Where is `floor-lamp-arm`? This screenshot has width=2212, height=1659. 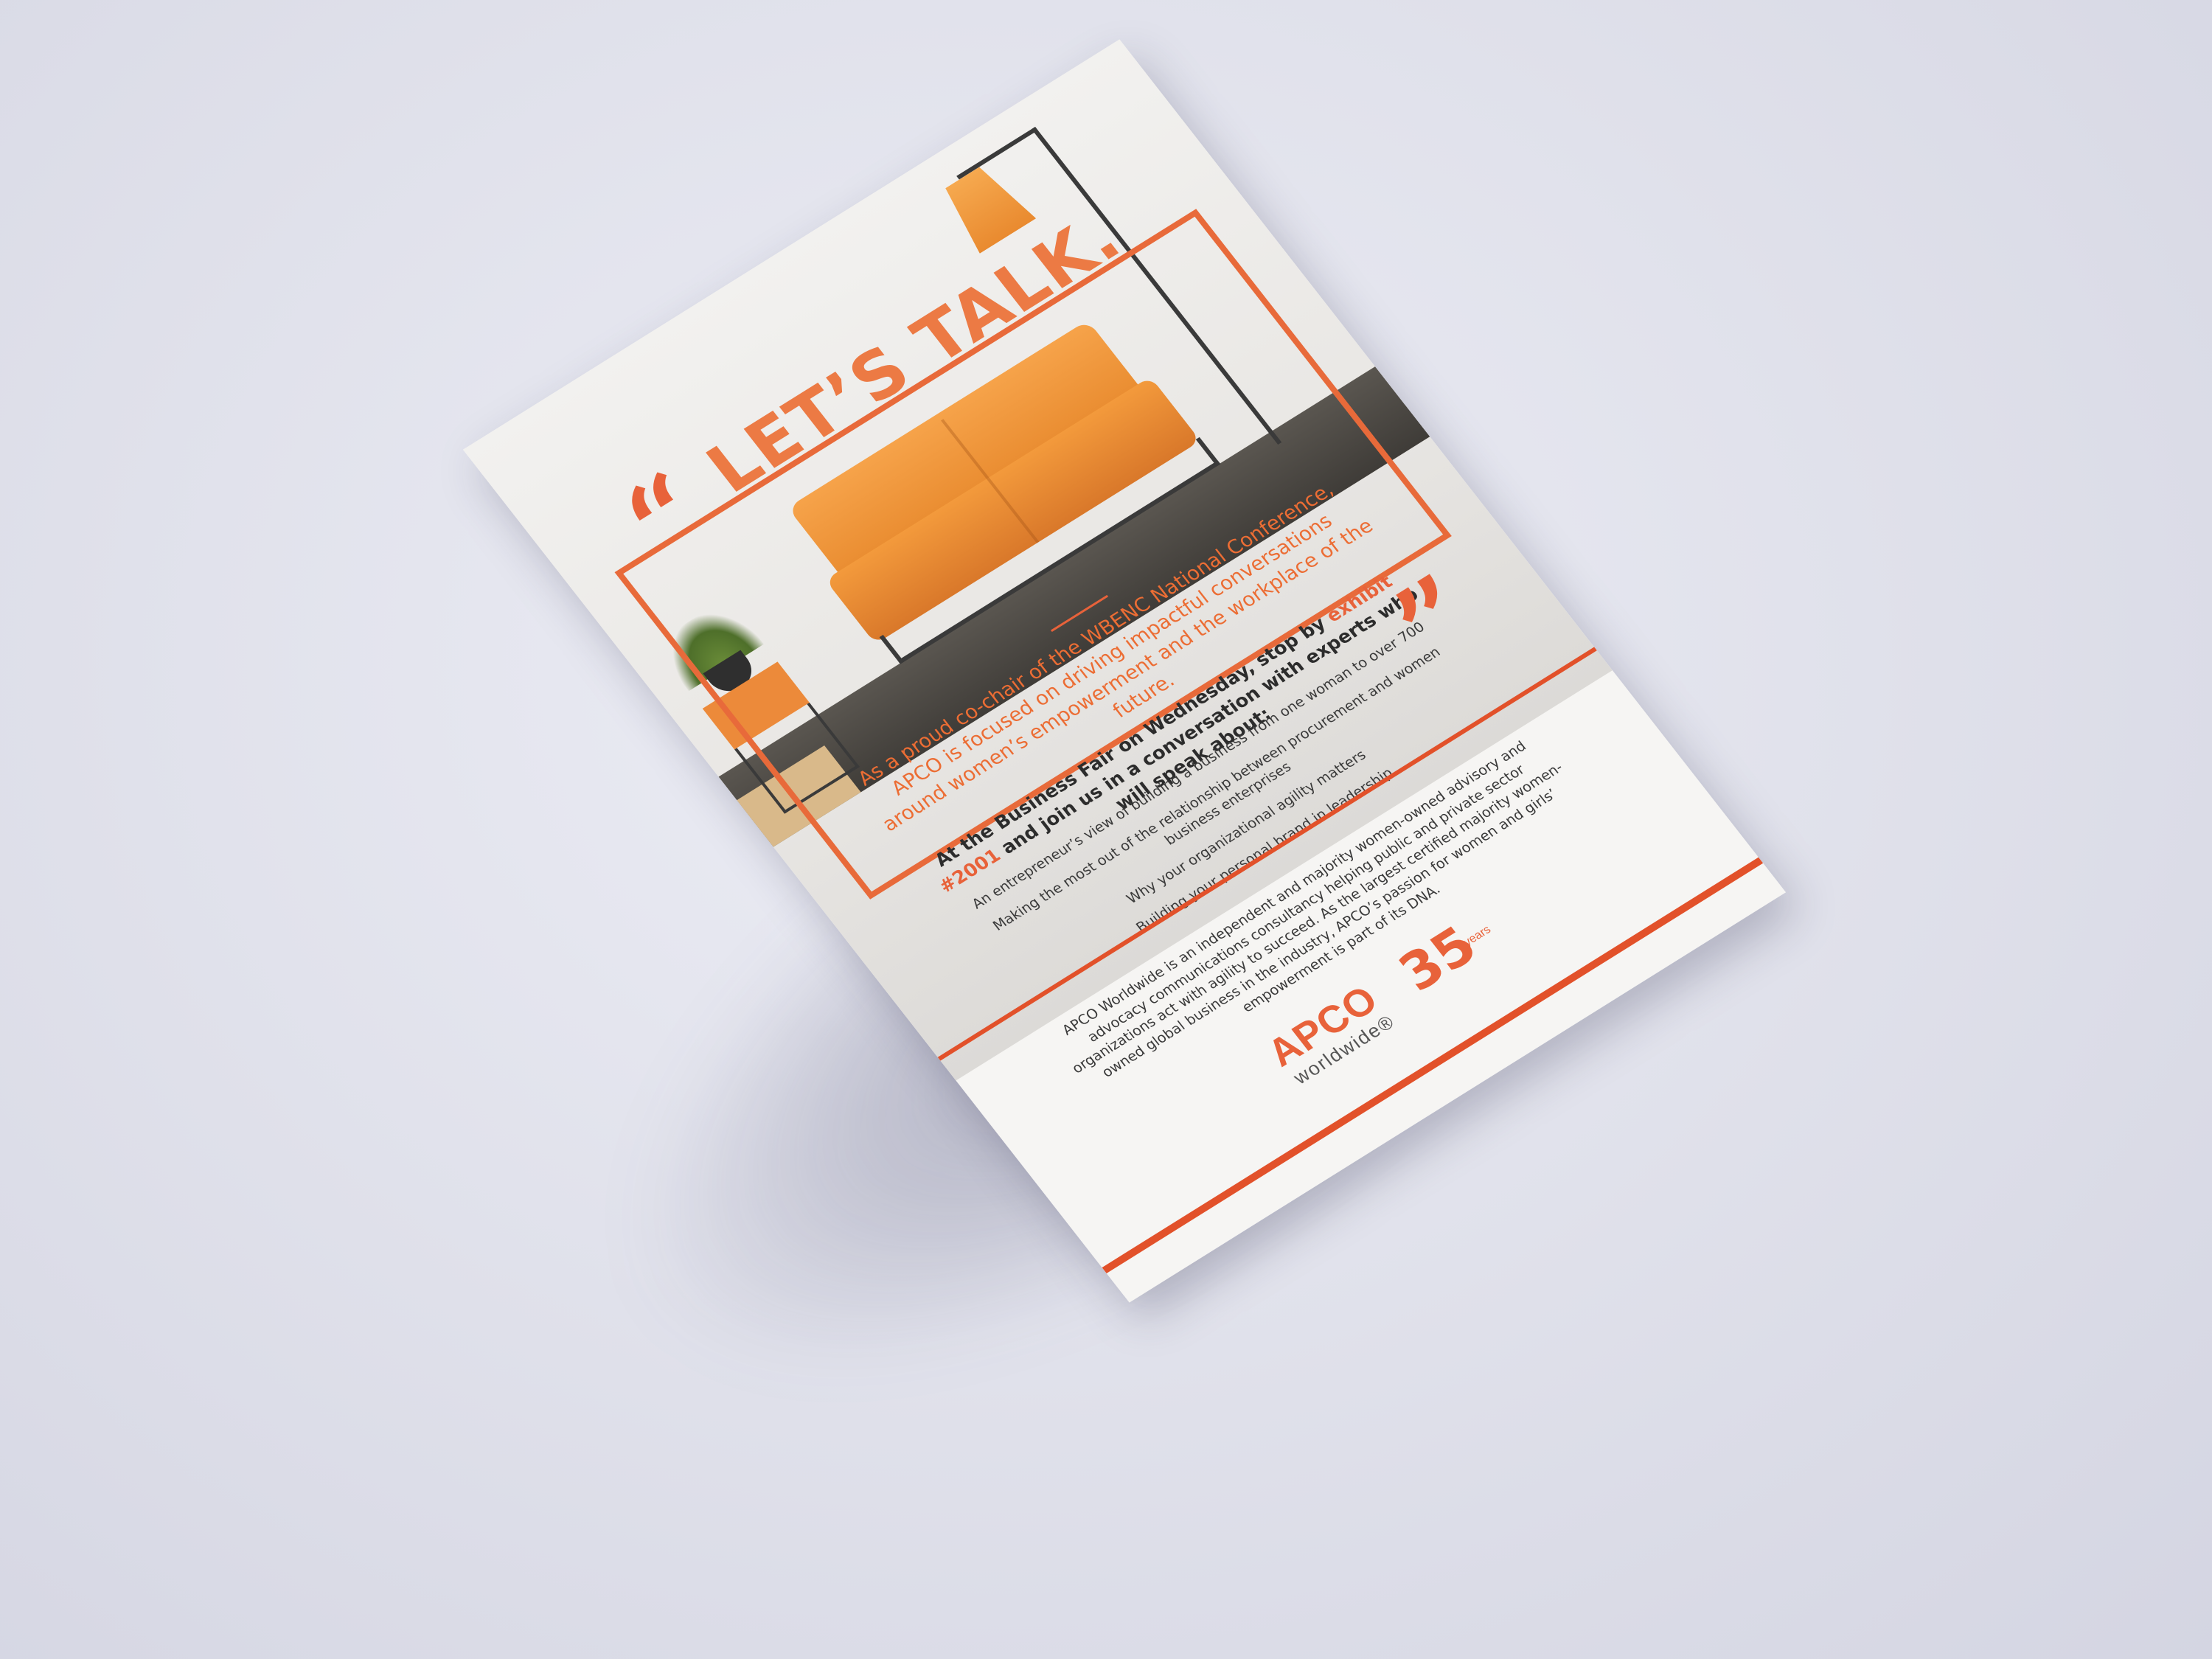 floor-lamp-arm is located at coordinates (997, 153).